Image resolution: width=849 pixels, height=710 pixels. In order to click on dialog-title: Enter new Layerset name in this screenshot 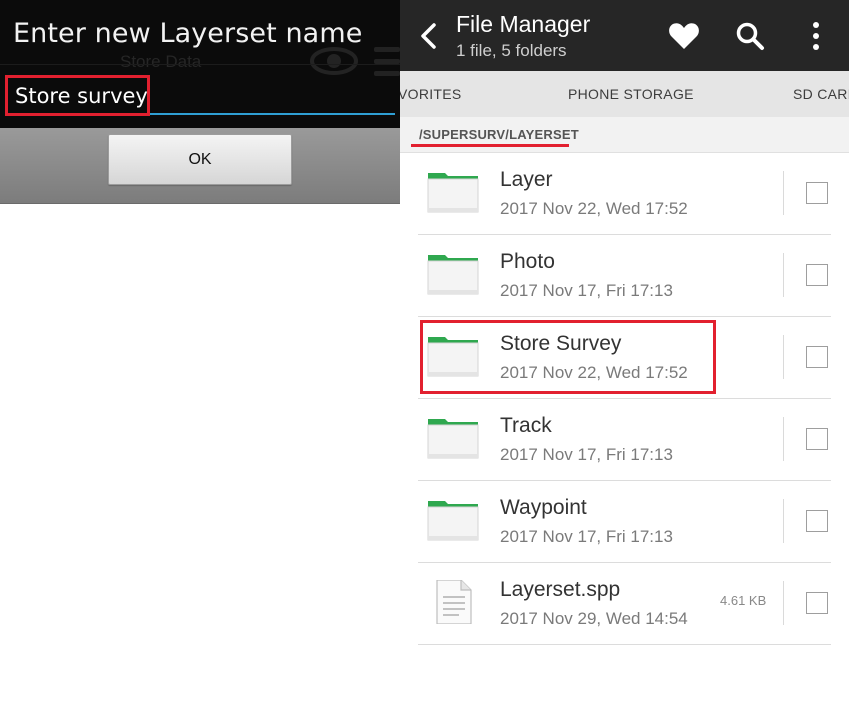, I will do `click(188, 33)`.